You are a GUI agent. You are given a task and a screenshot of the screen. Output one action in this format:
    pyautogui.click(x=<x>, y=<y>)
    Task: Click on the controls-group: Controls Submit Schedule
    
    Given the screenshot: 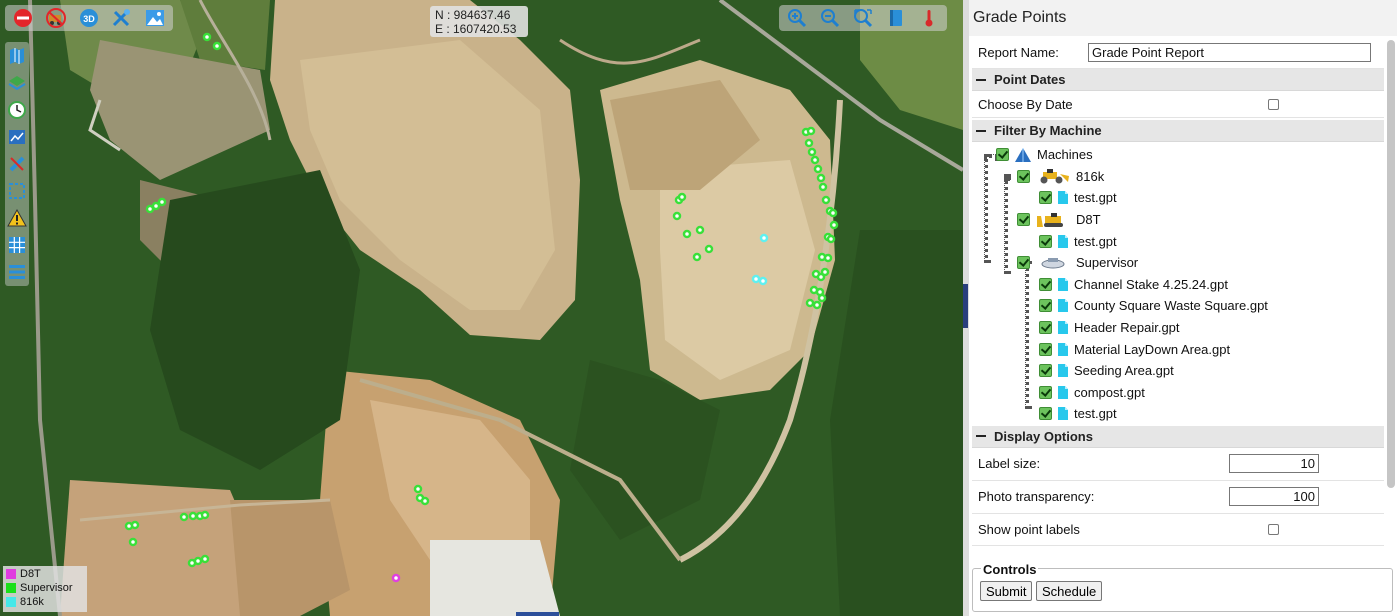 What is the action you would take?
    pyautogui.click(x=1182, y=587)
    